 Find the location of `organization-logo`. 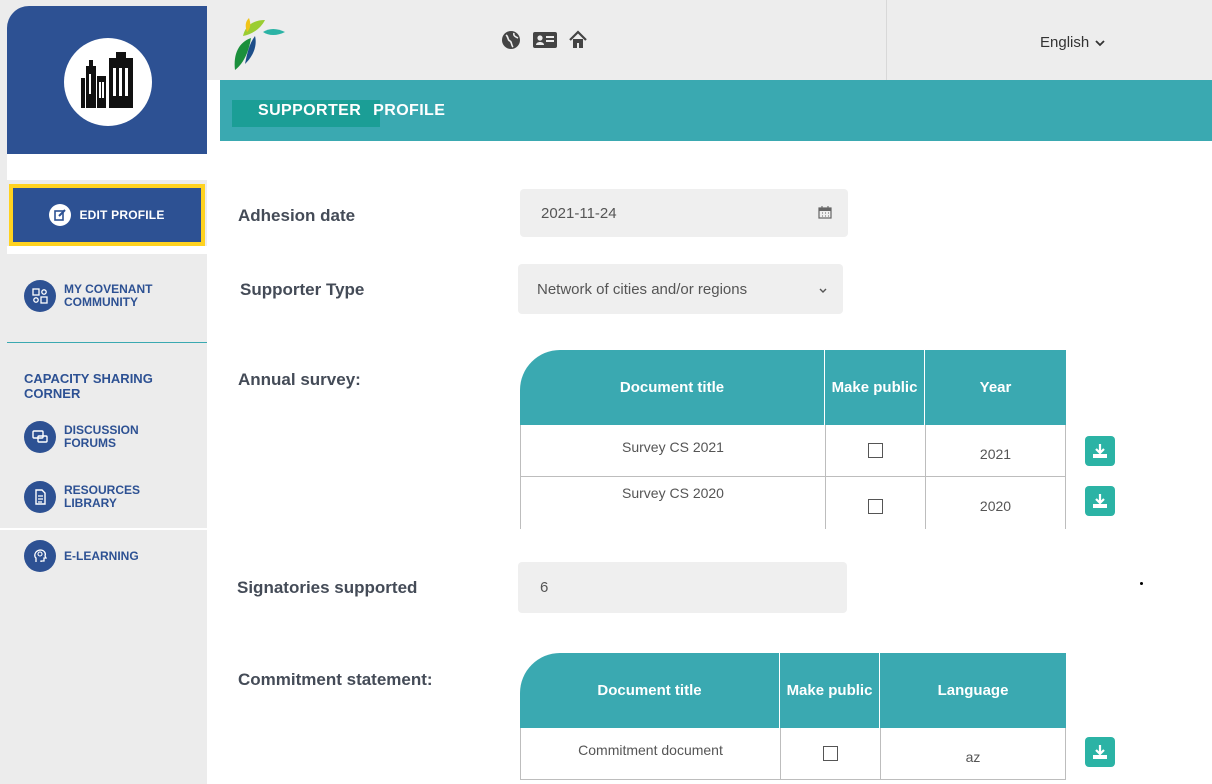

organization-logo is located at coordinates (108, 82).